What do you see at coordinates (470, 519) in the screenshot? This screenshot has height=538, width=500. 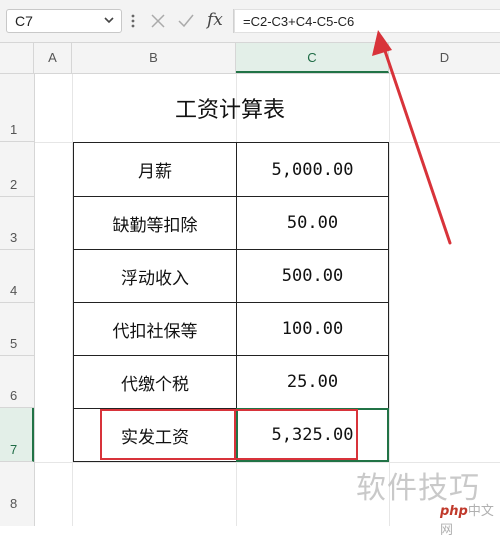 I see `site-logo: php中文网` at bounding box center [470, 519].